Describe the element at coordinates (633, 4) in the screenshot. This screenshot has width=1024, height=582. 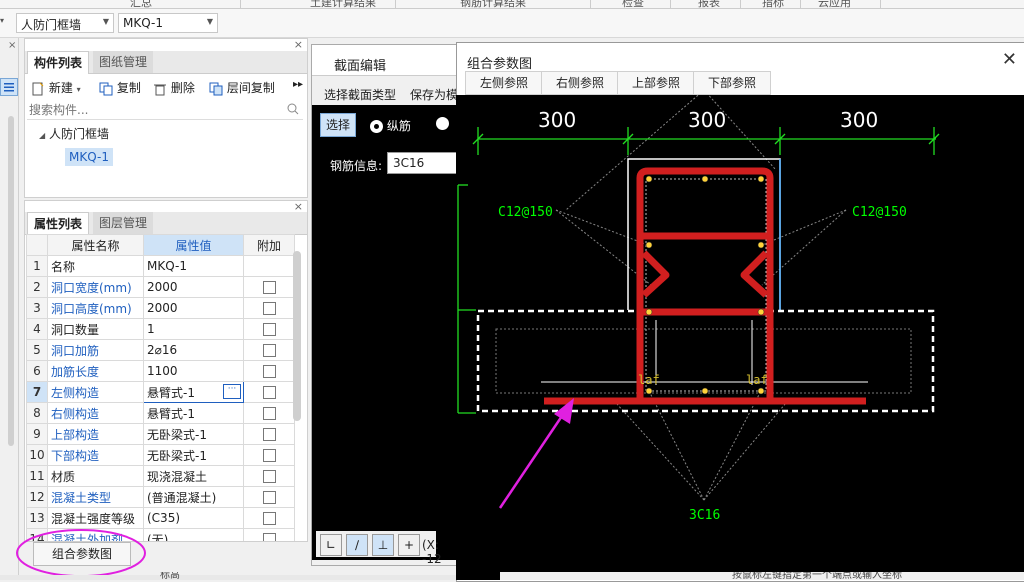
I see `tab-check: 检查` at that location.